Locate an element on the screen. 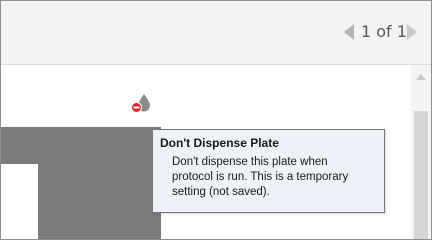  dont-dispense-toggle-button is located at coordinates (141, 104).